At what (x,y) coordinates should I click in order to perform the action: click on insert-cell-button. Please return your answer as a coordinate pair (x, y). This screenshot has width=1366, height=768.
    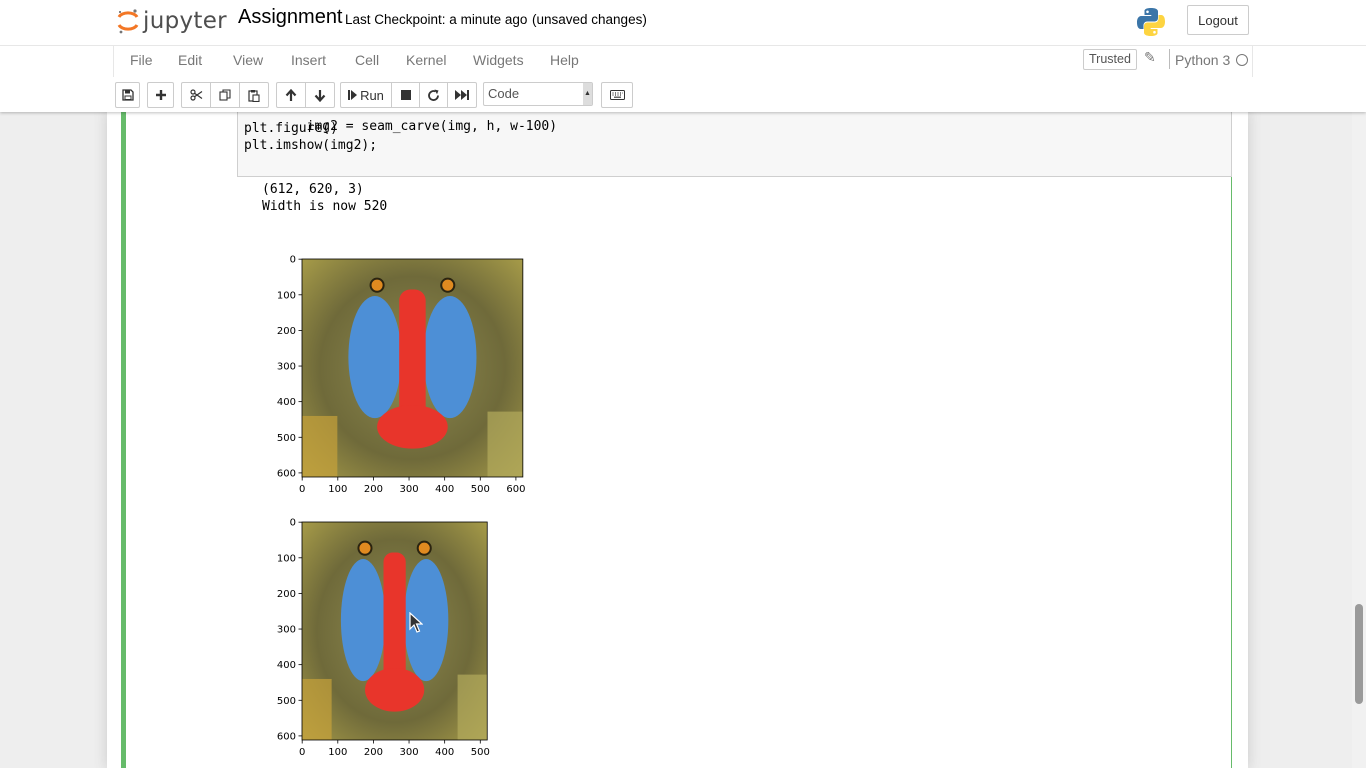
    Looking at the image, I should click on (160, 95).